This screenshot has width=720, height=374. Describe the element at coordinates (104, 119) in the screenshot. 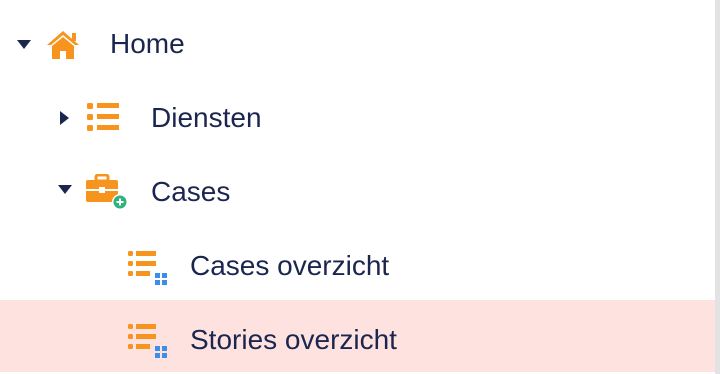

I see `list-icon` at that location.